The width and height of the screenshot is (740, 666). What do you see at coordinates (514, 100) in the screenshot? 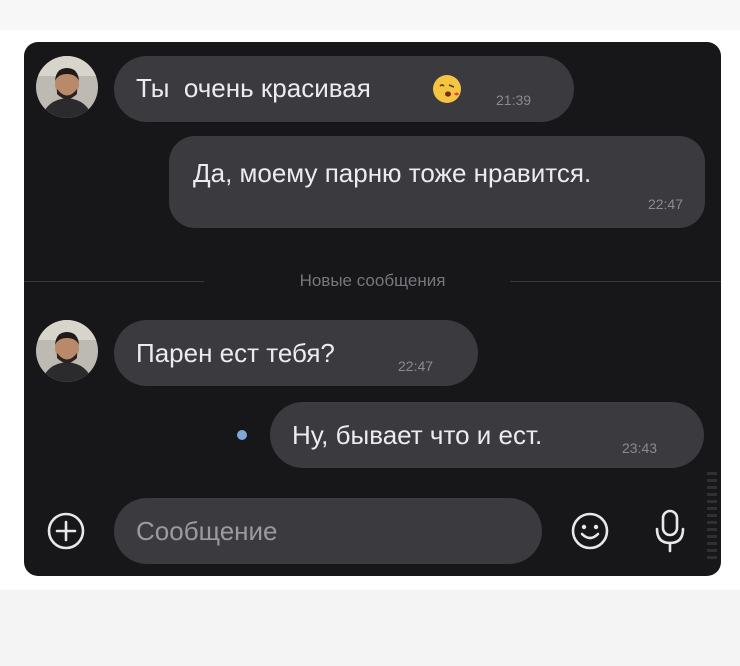
I see `message-time: 21:39` at bounding box center [514, 100].